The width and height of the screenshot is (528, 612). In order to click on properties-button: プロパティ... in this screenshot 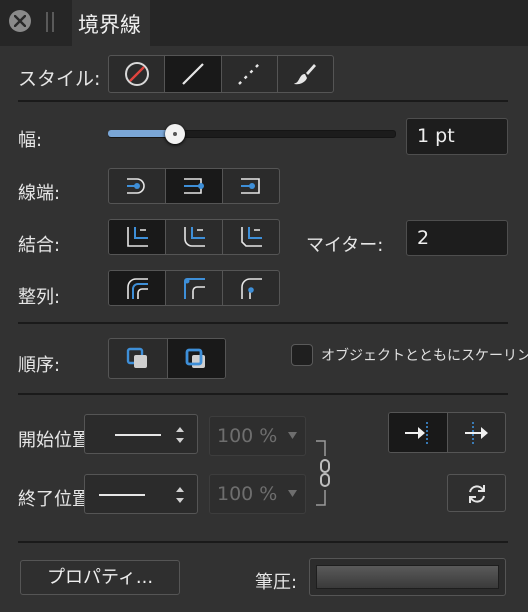, I will do `click(100, 577)`.